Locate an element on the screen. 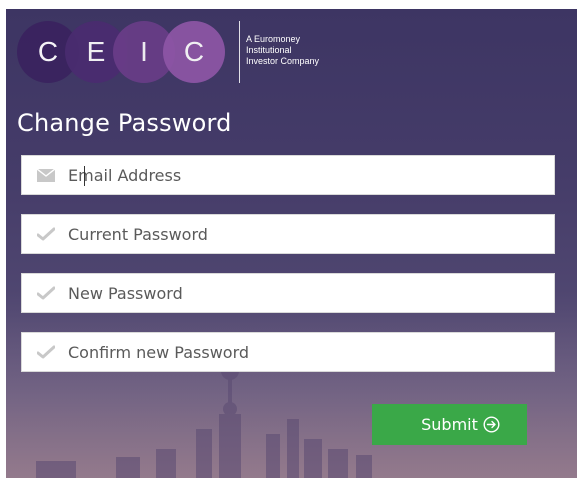  new-password-input is located at coordinates (298, 293).